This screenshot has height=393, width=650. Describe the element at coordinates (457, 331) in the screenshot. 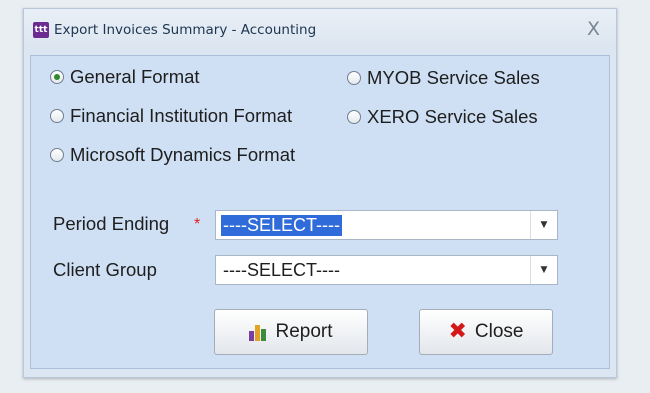

I see `close-x-icon: ✖` at that location.